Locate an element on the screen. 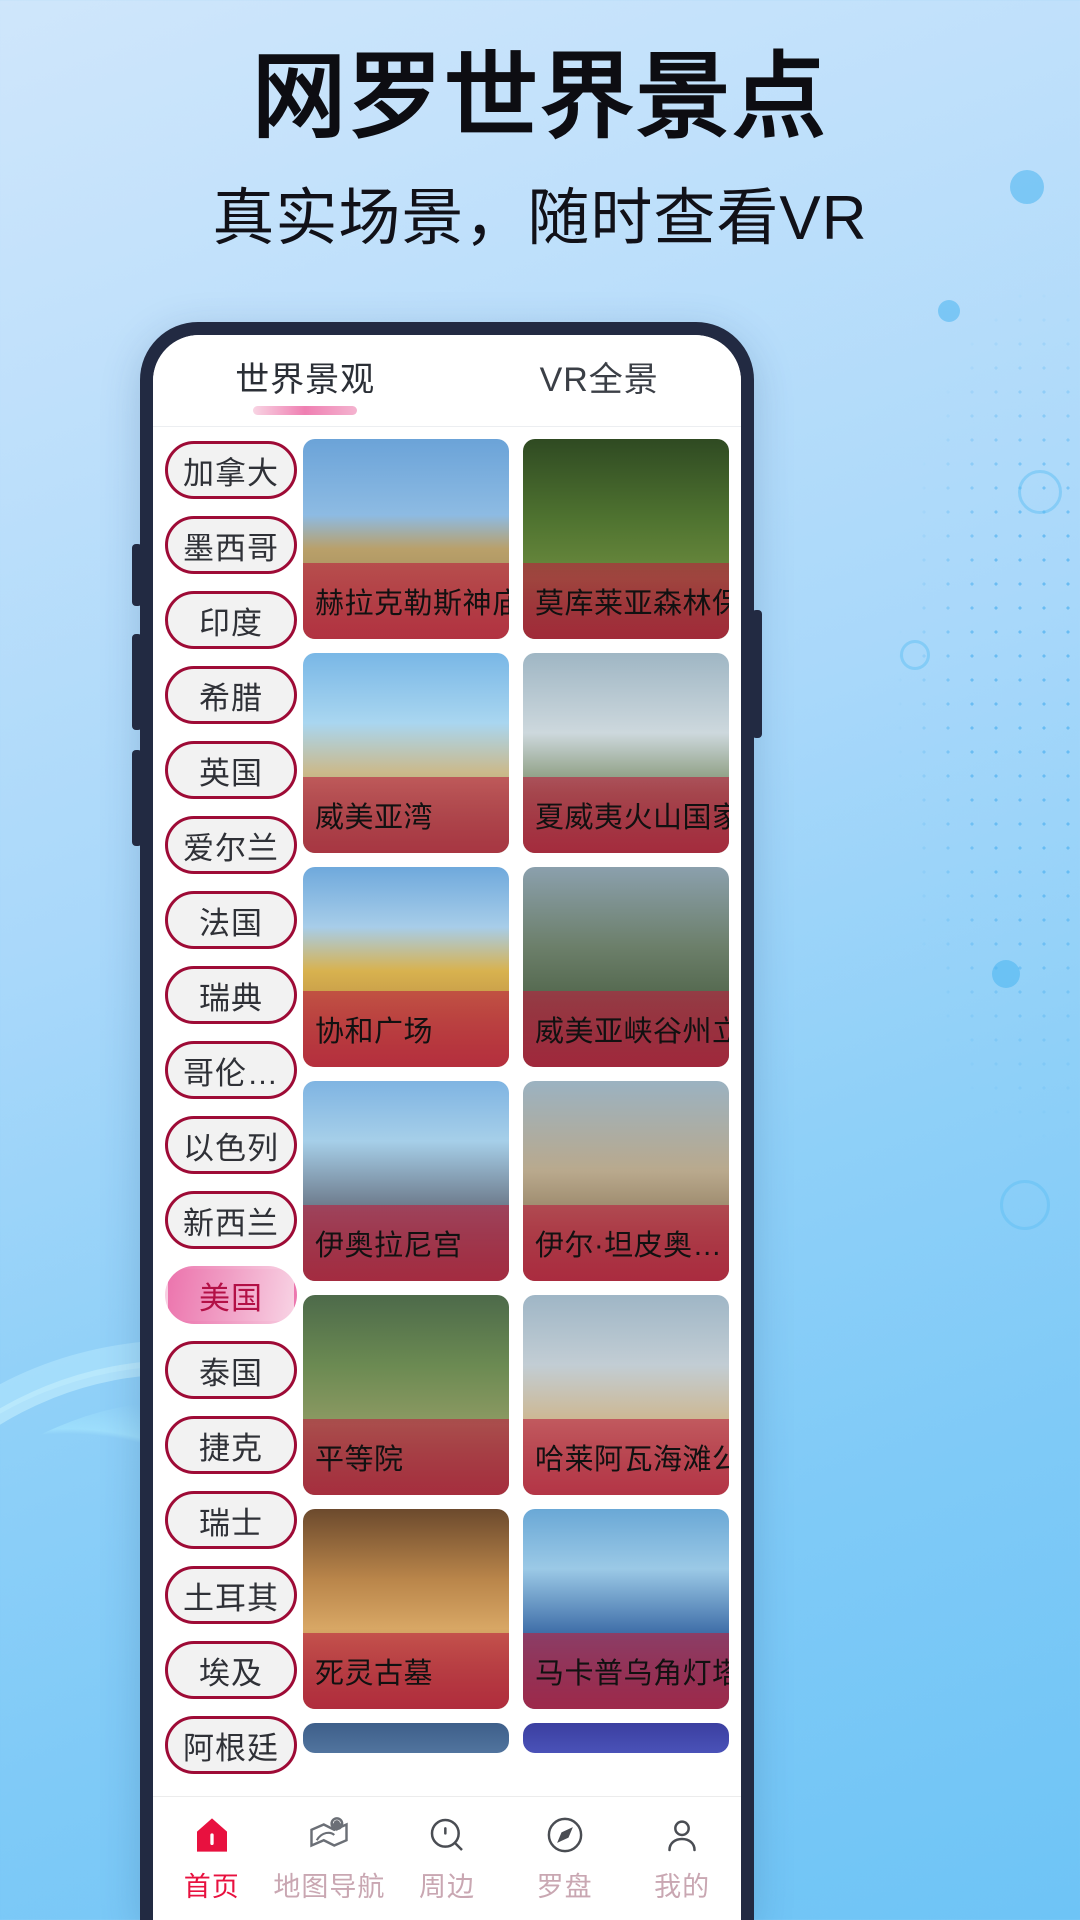 The width and height of the screenshot is (1080, 1920). home-icon is located at coordinates (212, 1835).